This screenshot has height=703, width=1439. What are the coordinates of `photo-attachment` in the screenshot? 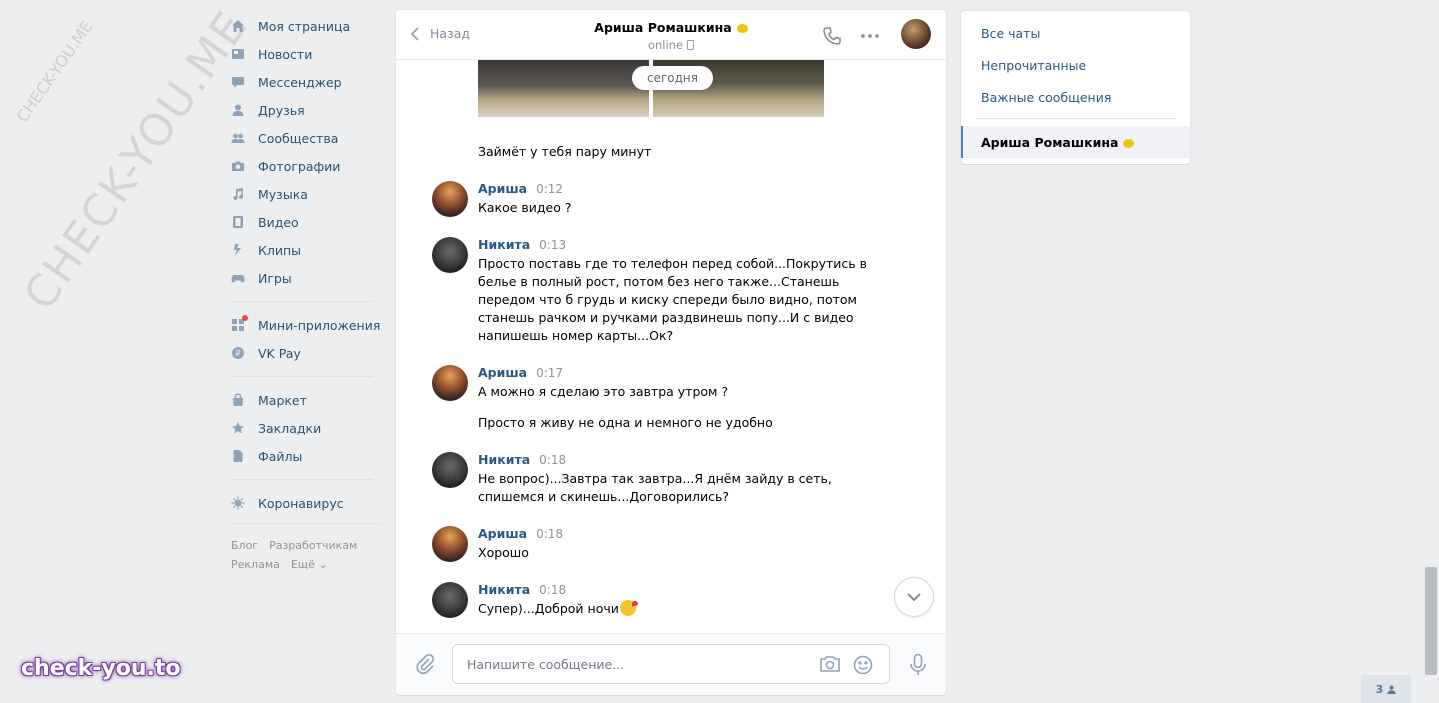 It's located at (563, 88).